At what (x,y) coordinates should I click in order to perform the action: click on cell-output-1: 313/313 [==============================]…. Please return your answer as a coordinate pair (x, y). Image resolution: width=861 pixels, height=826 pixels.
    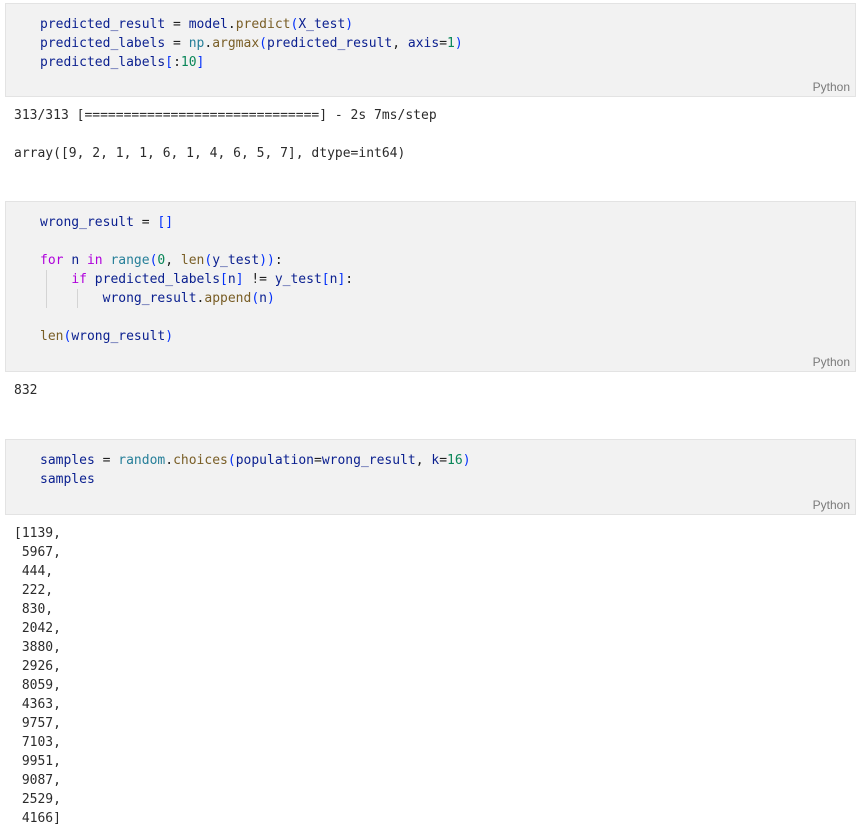
    Looking at the image, I should click on (225, 134).